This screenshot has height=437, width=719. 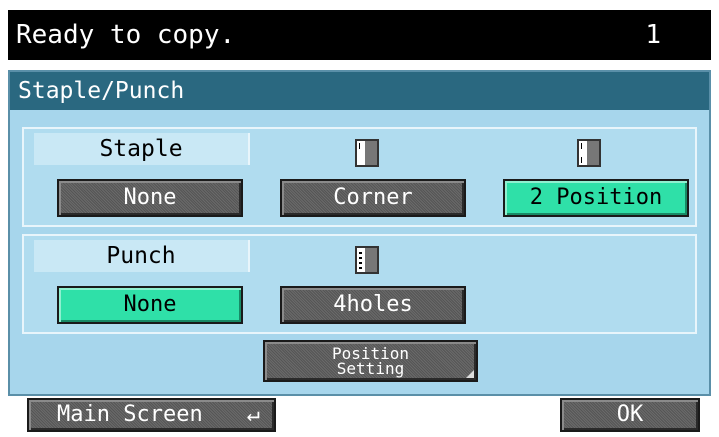 I want to click on ok-button: OK, so click(x=630, y=415).